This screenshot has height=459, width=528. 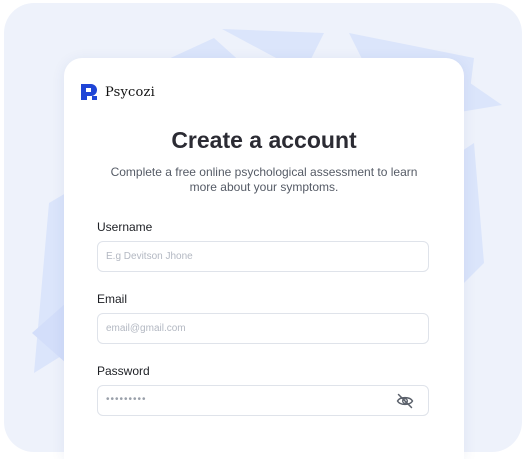 I want to click on username-field-container, so click(x=263, y=256).